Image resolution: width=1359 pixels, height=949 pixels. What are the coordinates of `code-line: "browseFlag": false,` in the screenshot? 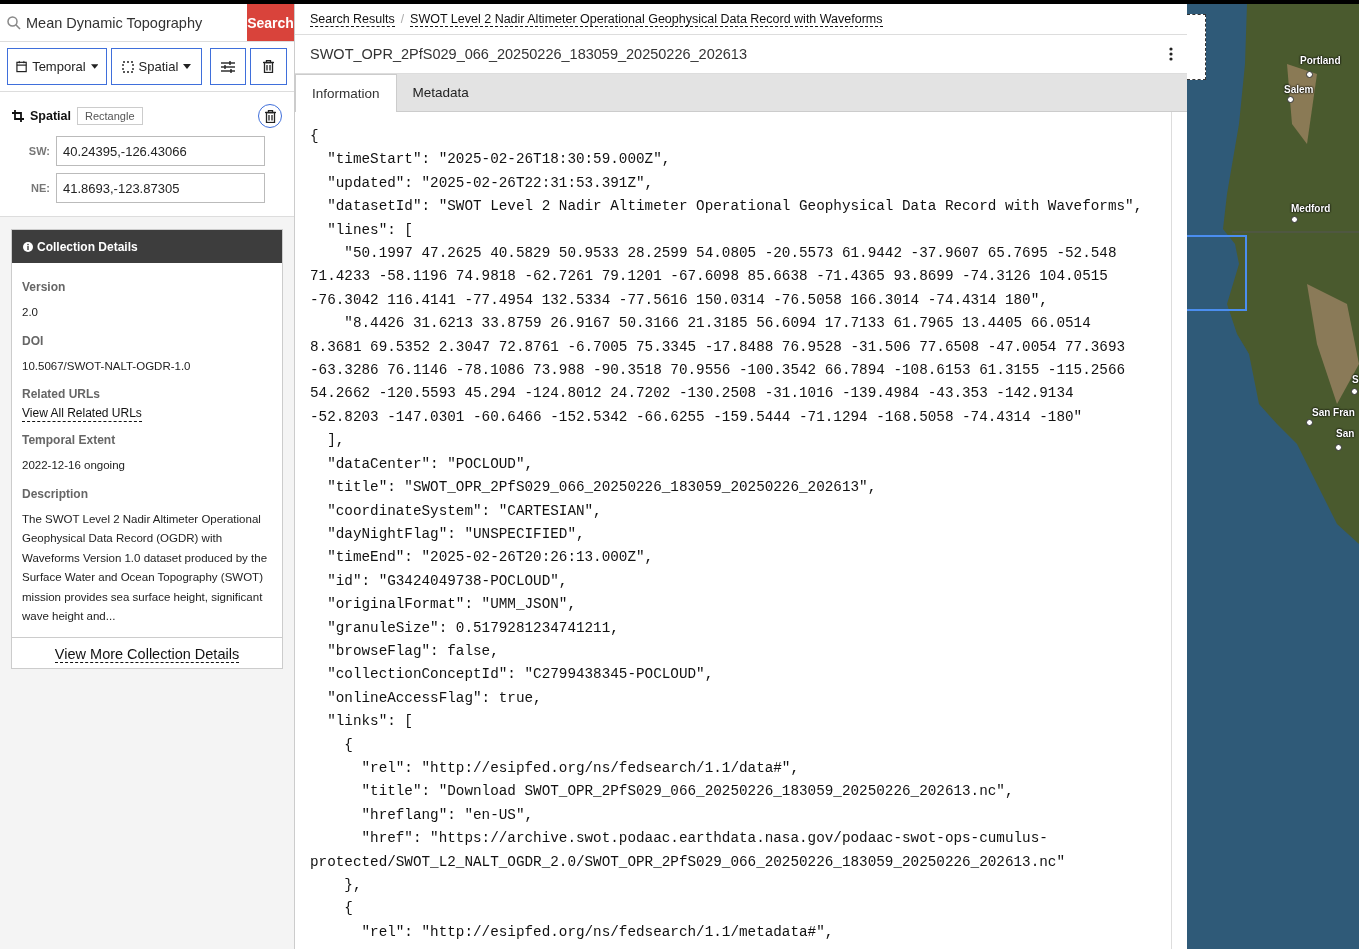 It's located at (412, 651).